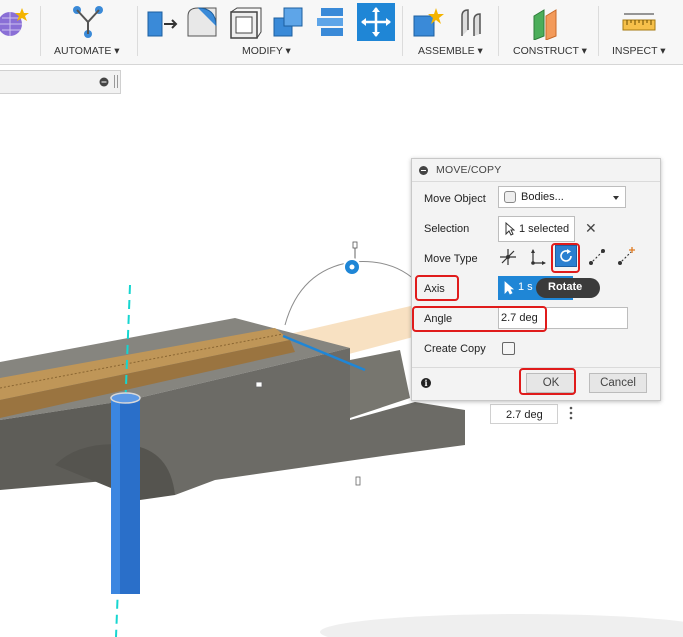 Image resolution: width=683 pixels, height=637 pixels. I want to click on selection-button: 1 selected, so click(536, 229).